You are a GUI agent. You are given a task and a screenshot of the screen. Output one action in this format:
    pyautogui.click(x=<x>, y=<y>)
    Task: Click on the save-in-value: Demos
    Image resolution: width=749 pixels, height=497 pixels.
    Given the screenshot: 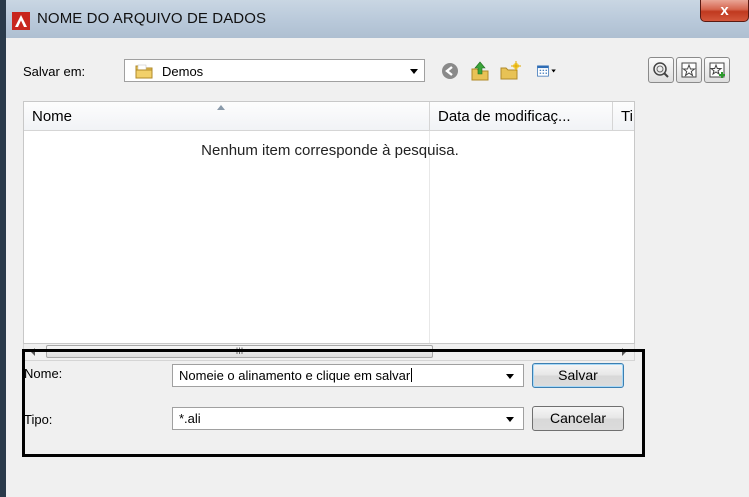 What is the action you would take?
    pyautogui.click(x=183, y=71)
    